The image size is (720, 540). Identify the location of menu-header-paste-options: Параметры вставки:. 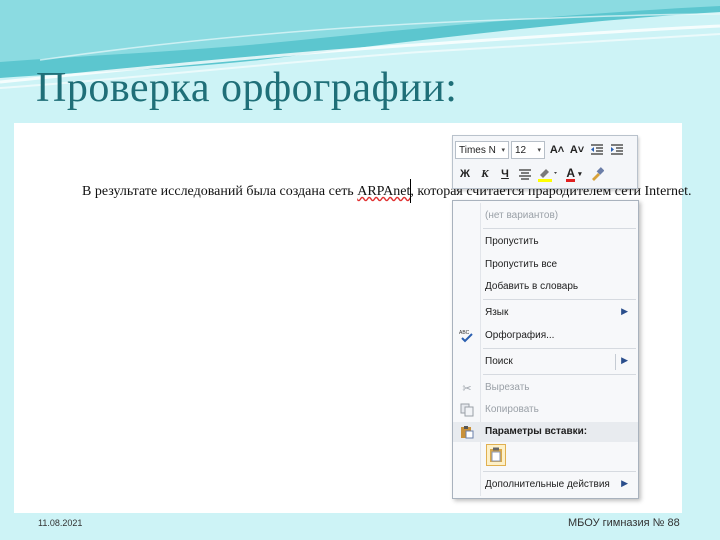
(545, 432).